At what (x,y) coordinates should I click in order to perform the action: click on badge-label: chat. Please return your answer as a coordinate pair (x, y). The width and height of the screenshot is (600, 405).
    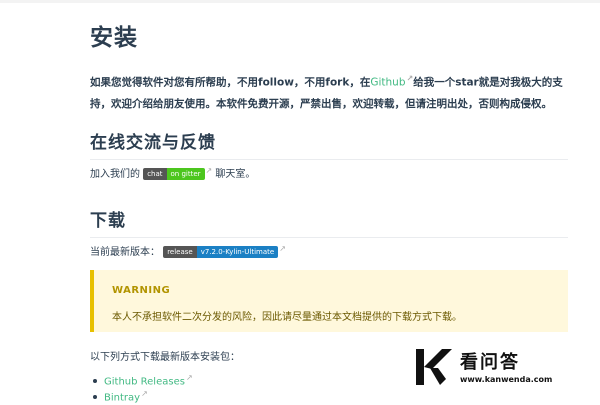
    Looking at the image, I should click on (155, 174).